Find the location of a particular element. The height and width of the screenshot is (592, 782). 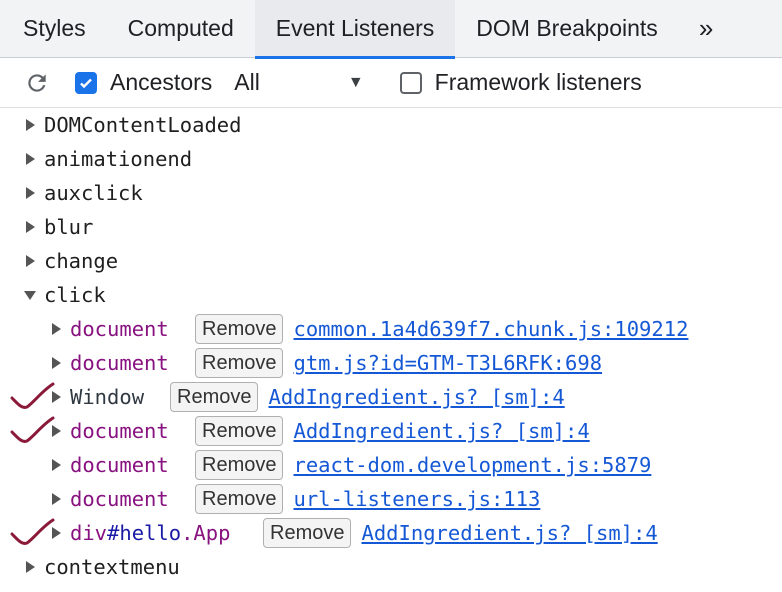

ancestors-label: Ancestors is located at coordinates (161, 82).